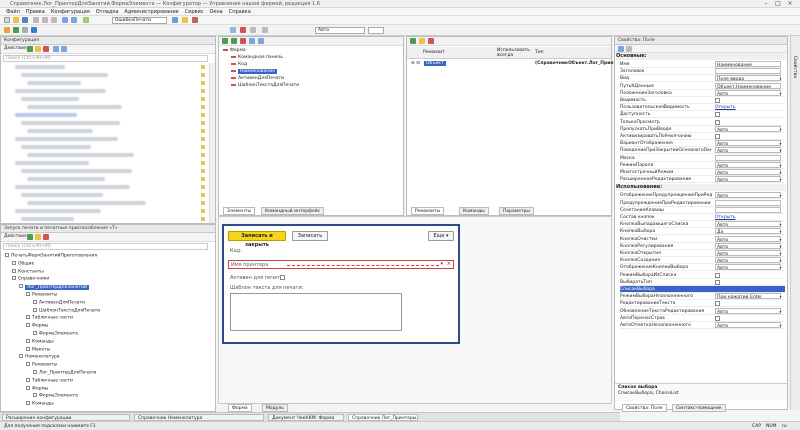  What do you see at coordinates (41, 365) in the screenshot?
I see `tree-item: Реквизиты` at bounding box center [41, 365].